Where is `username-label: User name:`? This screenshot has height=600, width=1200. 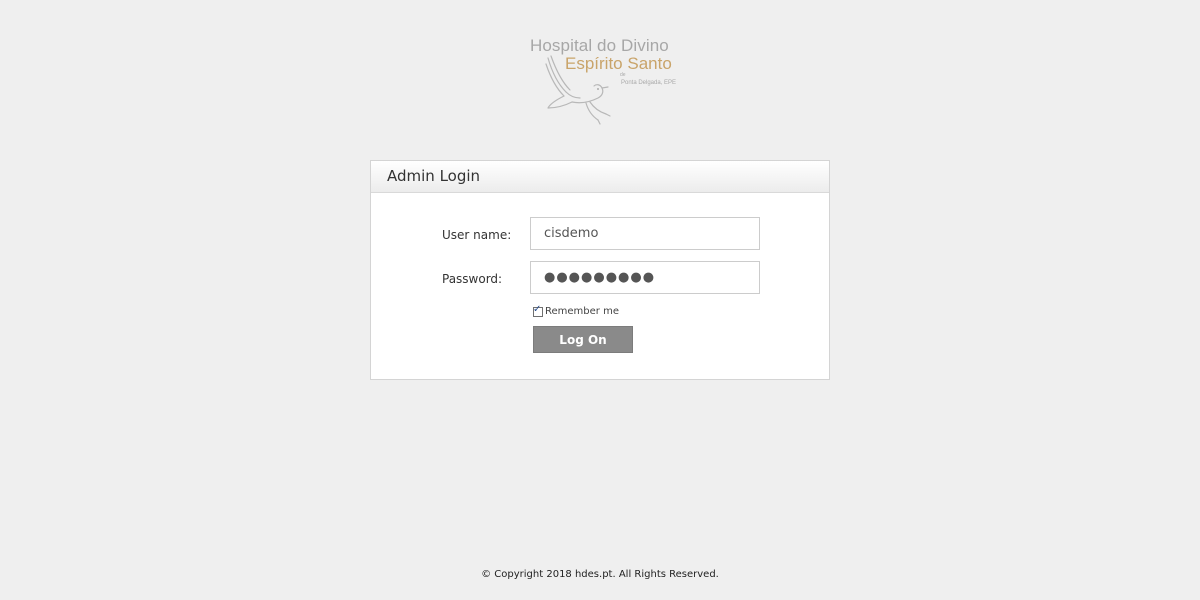 username-label: User name: is located at coordinates (477, 235).